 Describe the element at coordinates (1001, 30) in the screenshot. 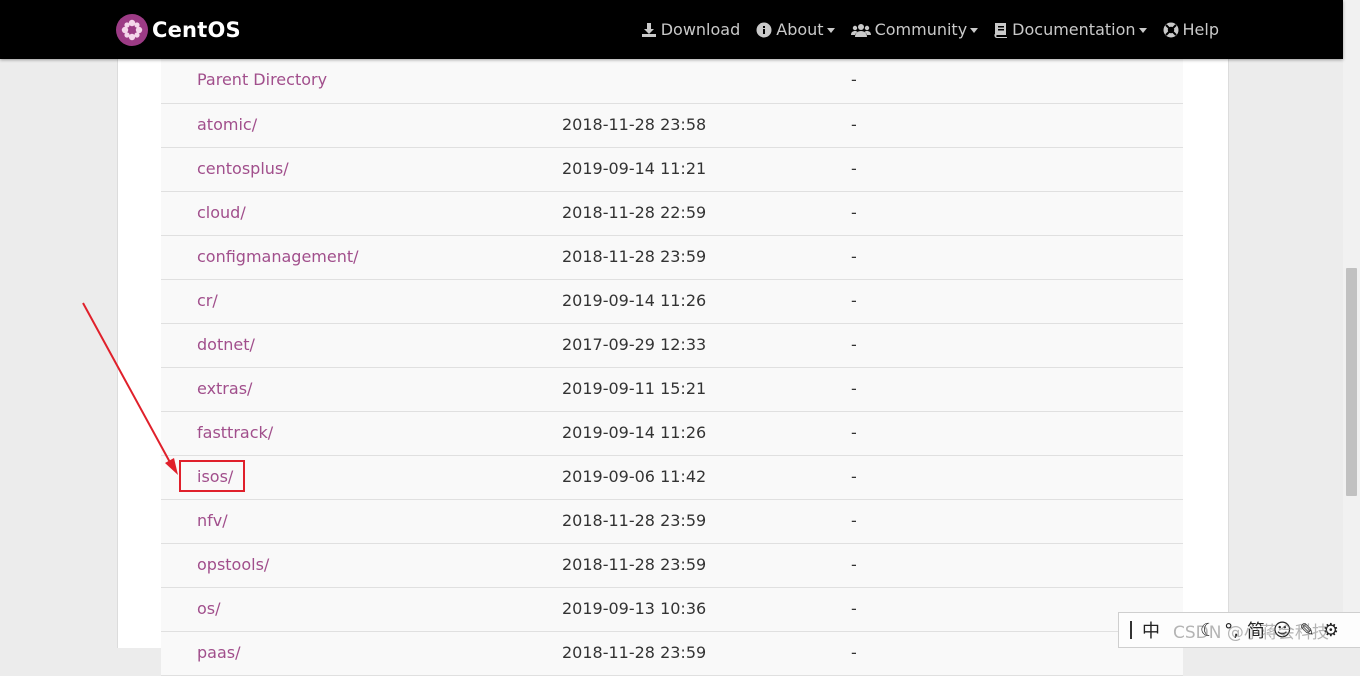

I see `book-icon` at that location.